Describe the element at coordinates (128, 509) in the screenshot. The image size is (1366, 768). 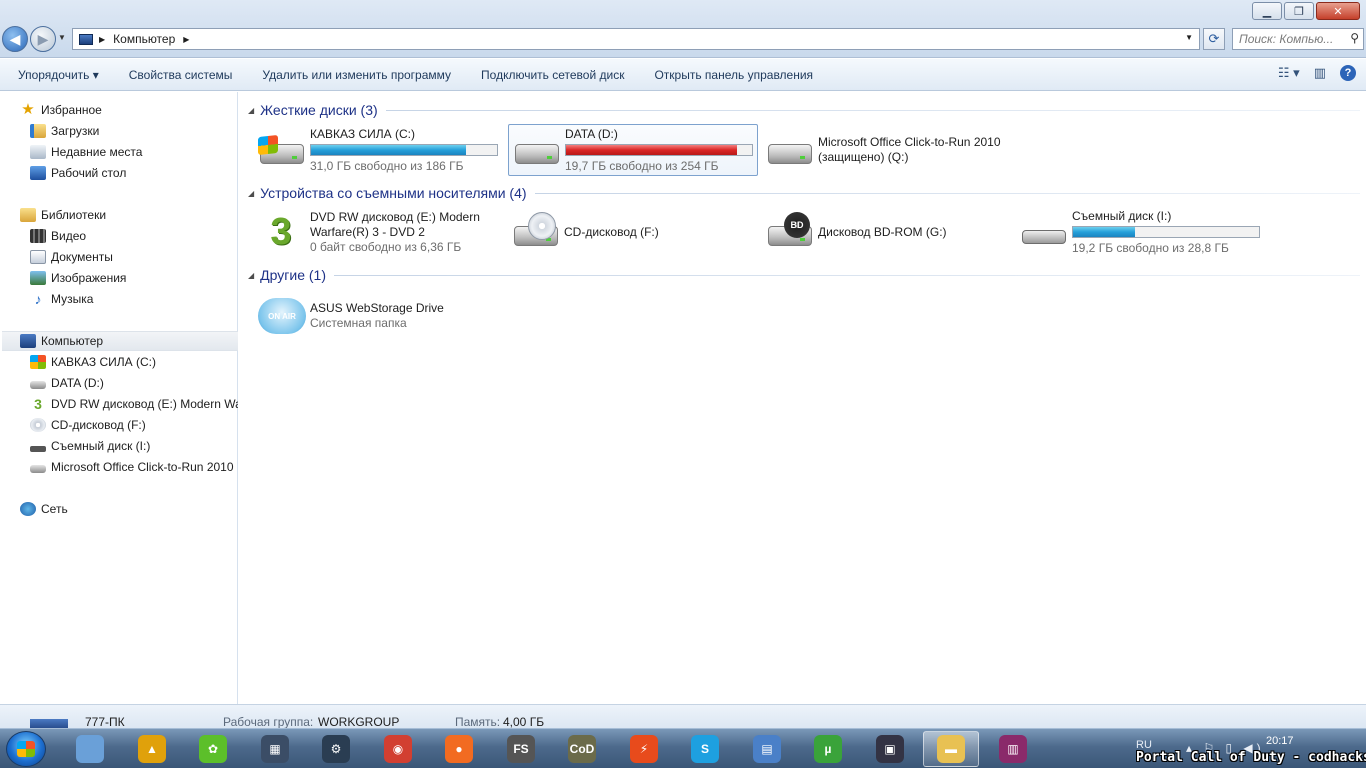
I see `nav-network: Сеть` at that location.